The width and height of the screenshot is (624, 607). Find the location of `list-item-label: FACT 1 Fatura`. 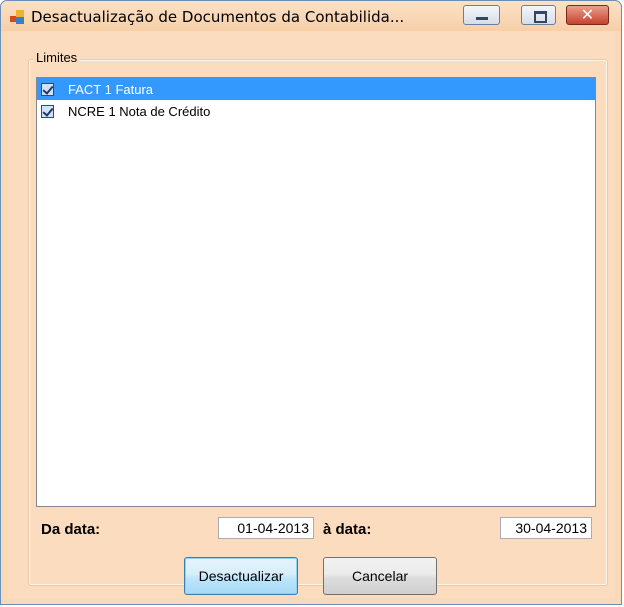

list-item-label: FACT 1 Fatura is located at coordinates (111, 89).